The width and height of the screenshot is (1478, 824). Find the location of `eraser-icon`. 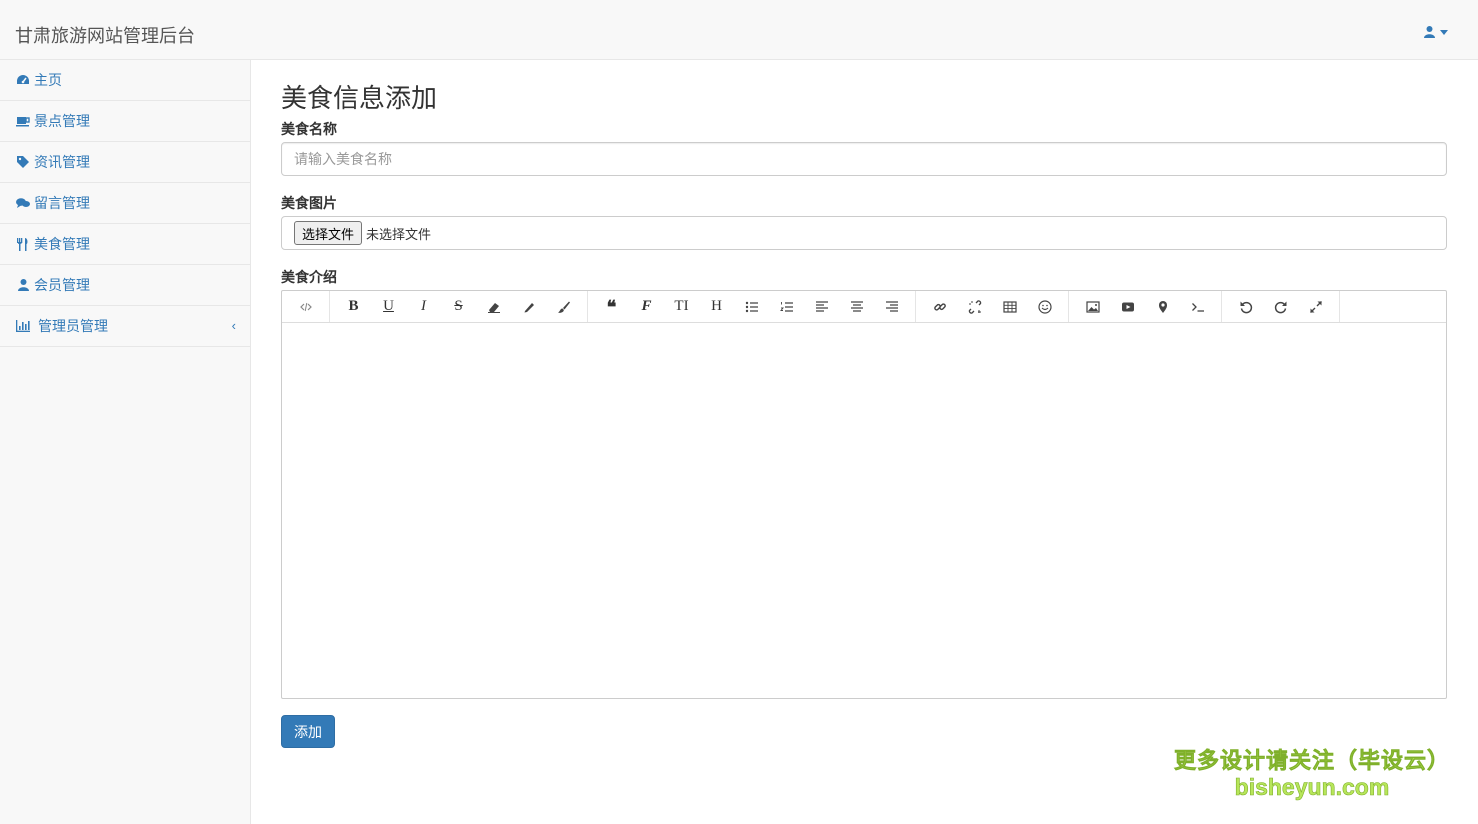

eraser-icon is located at coordinates (493, 306).